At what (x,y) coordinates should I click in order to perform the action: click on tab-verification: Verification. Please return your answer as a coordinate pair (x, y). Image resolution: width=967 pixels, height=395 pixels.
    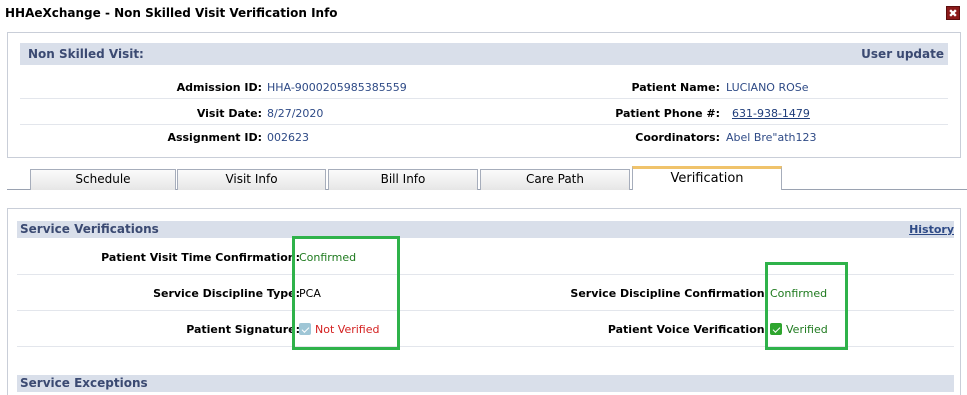
    Looking at the image, I should click on (707, 178).